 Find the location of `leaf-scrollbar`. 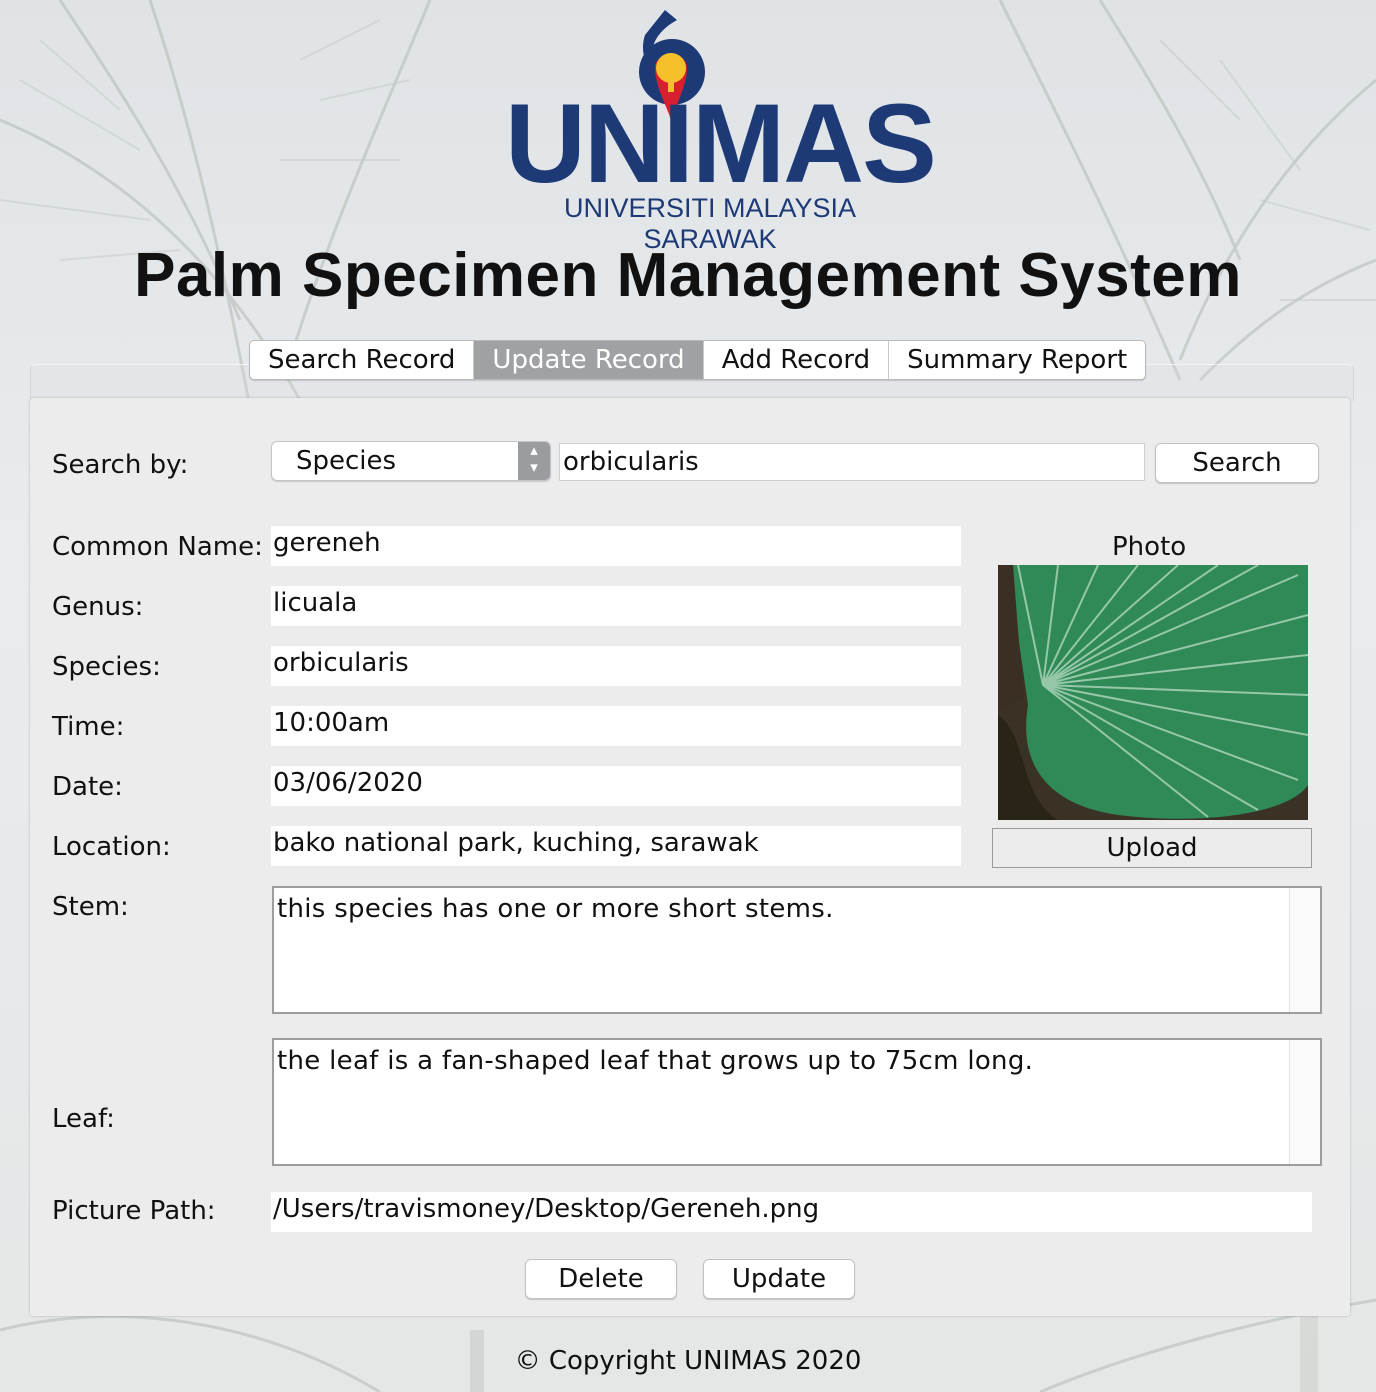

leaf-scrollbar is located at coordinates (1304, 1102).